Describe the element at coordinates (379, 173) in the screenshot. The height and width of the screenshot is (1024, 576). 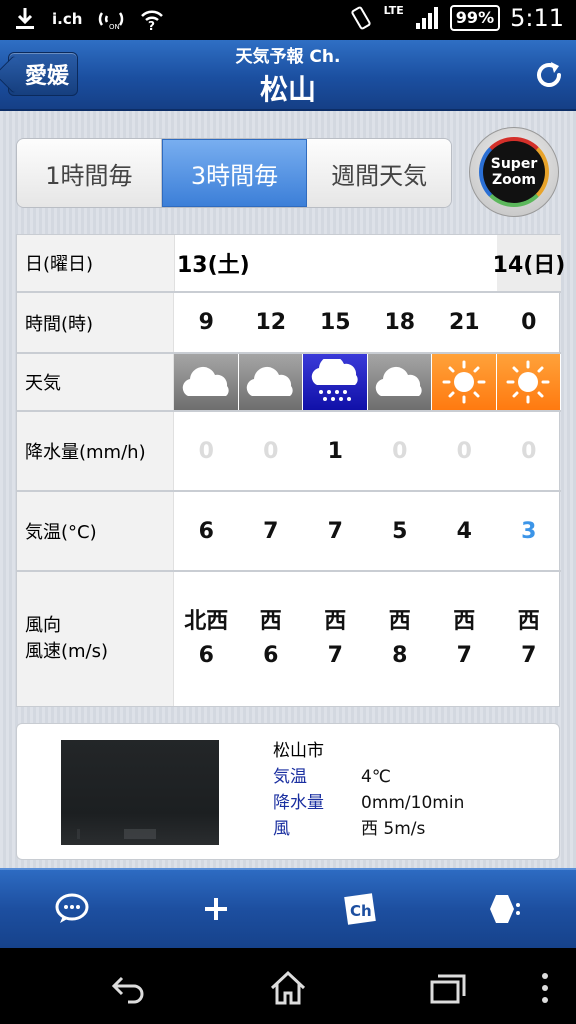
I see `tab-weekly: 週間天気` at that location.